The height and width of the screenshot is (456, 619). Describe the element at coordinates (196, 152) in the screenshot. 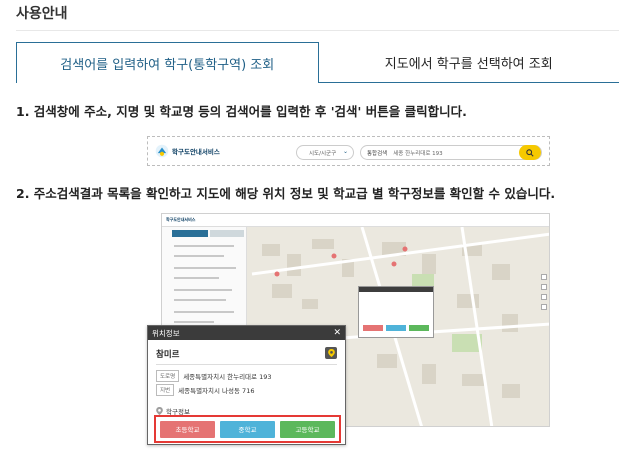

I see `service-name: 학구도안내서비스` at that location.